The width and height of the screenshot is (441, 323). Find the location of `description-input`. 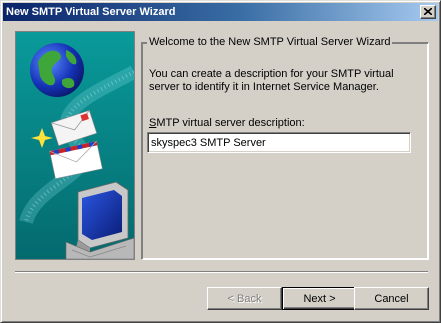

description-input is located at coordinates (279, 142).